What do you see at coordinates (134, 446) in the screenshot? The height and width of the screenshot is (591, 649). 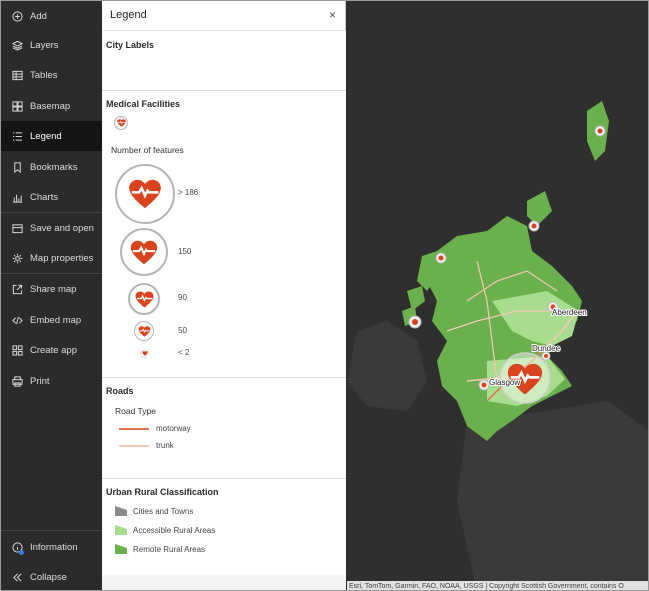 I see `trunk-swatch` at bounding box center [134, 446].